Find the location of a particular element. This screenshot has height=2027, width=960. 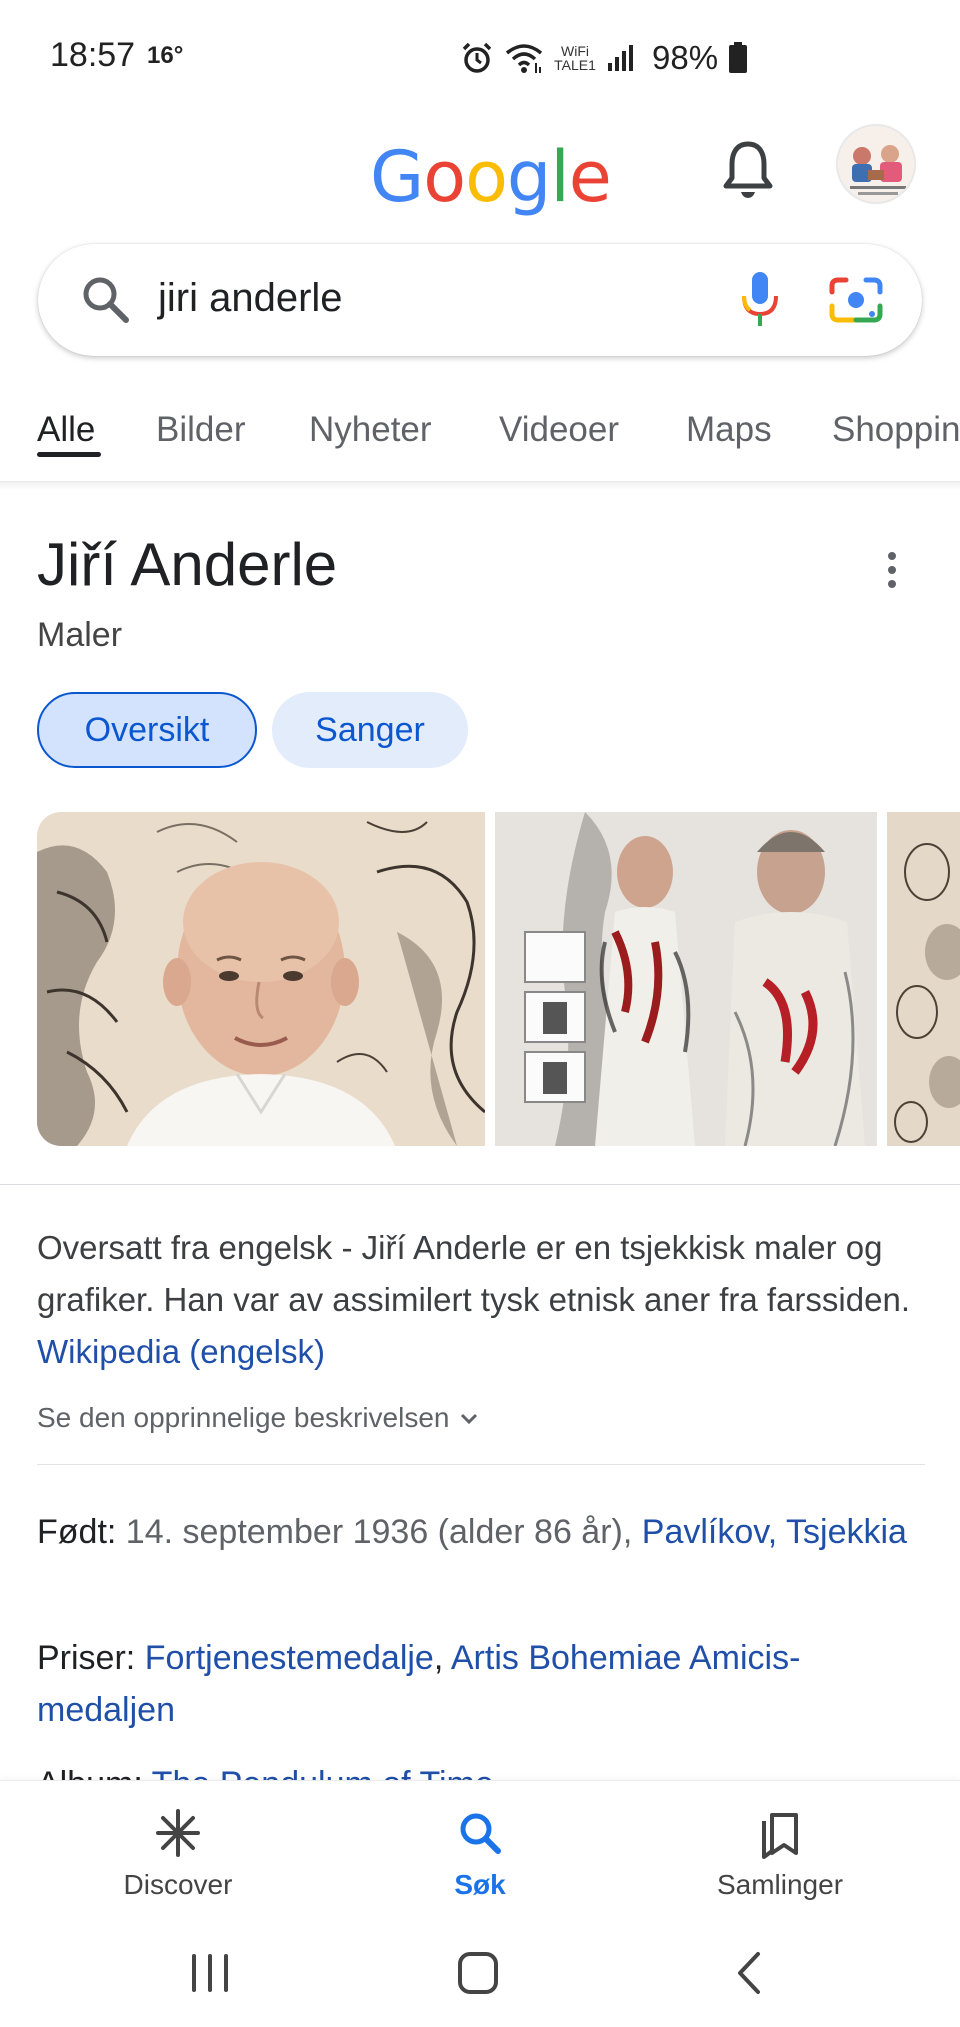

account-avatar is located at coordinates (876, 164).